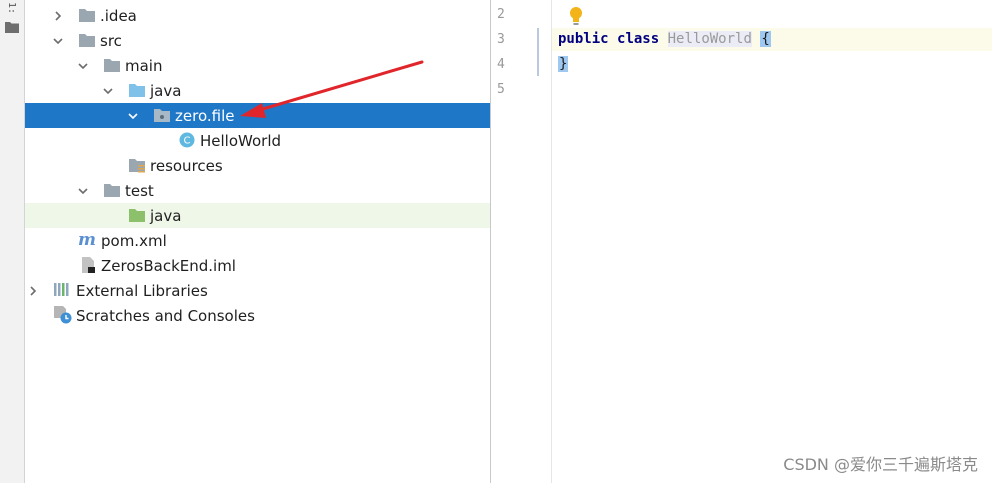  What do you see at coordinates (137, 215) in the screenshot?
I see `test-source-folder-icon` at bounding box center [137, 215].